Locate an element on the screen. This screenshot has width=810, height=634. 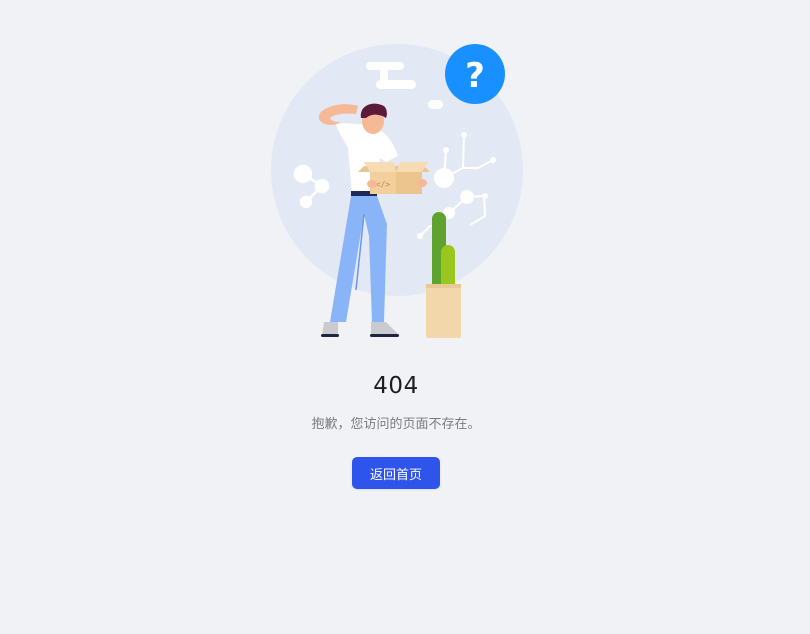
back-home-button: 返回首页 is located at coordinates (396, 473).